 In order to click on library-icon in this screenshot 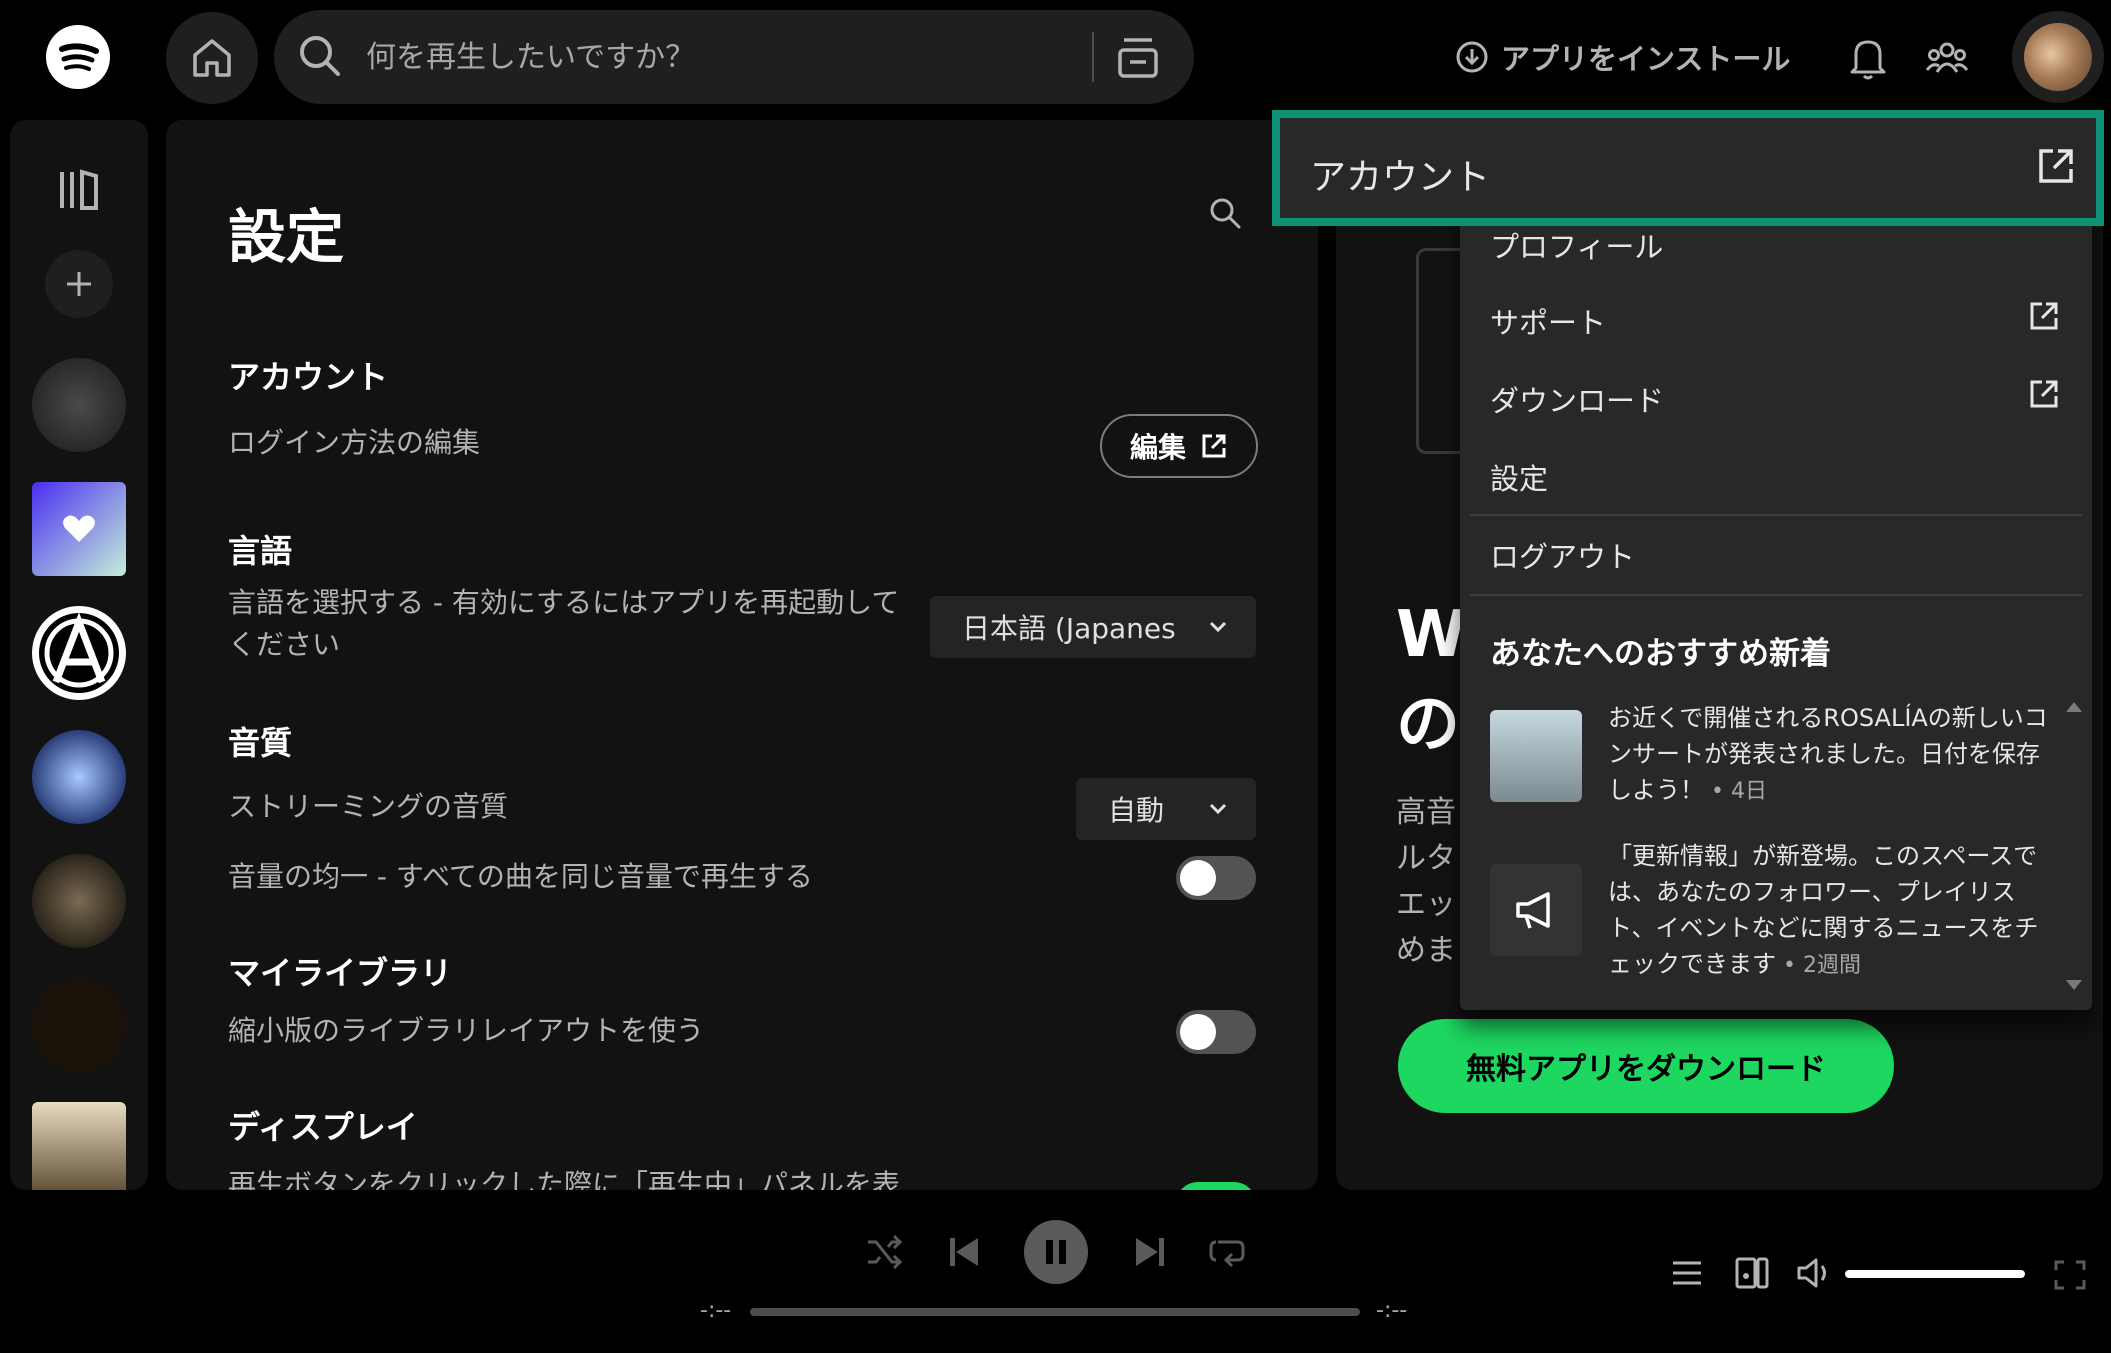, I will do `click(80, 190)`.